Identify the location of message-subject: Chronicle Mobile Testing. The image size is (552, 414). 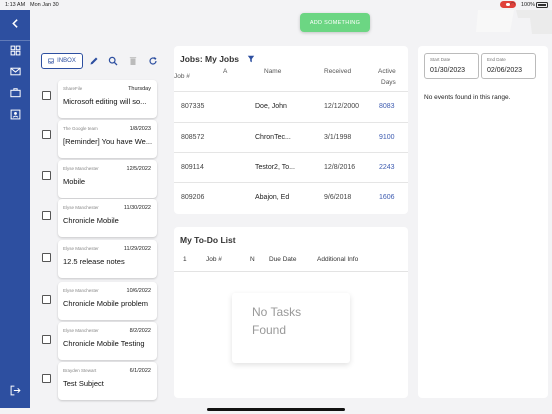
(104, 343).